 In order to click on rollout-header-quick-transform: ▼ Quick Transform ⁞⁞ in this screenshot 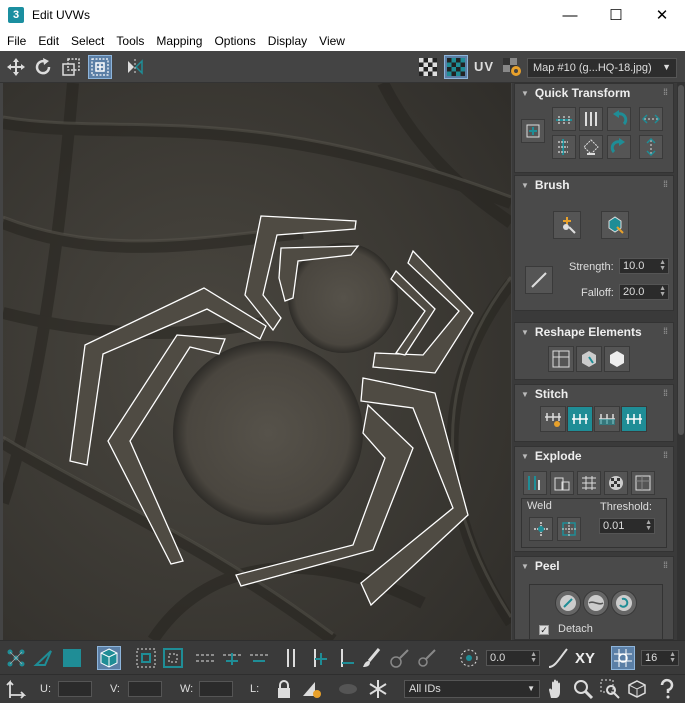, I will do `click(594, 93)`.